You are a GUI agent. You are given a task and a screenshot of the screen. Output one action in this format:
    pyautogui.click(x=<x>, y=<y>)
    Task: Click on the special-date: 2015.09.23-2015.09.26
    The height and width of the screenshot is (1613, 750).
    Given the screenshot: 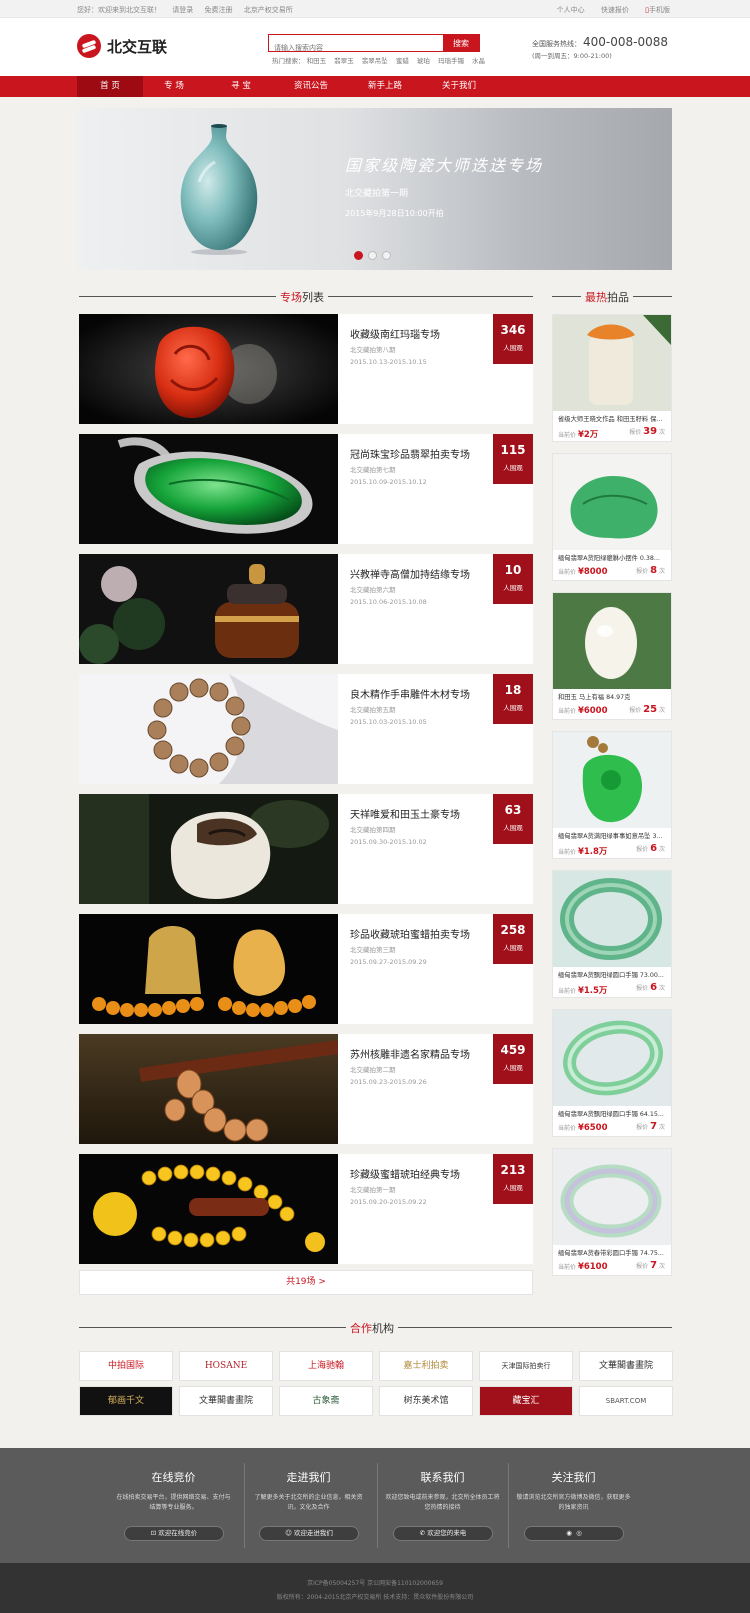 What is the action you would take?
    pyautogui.click(x=388, y=1082)
    